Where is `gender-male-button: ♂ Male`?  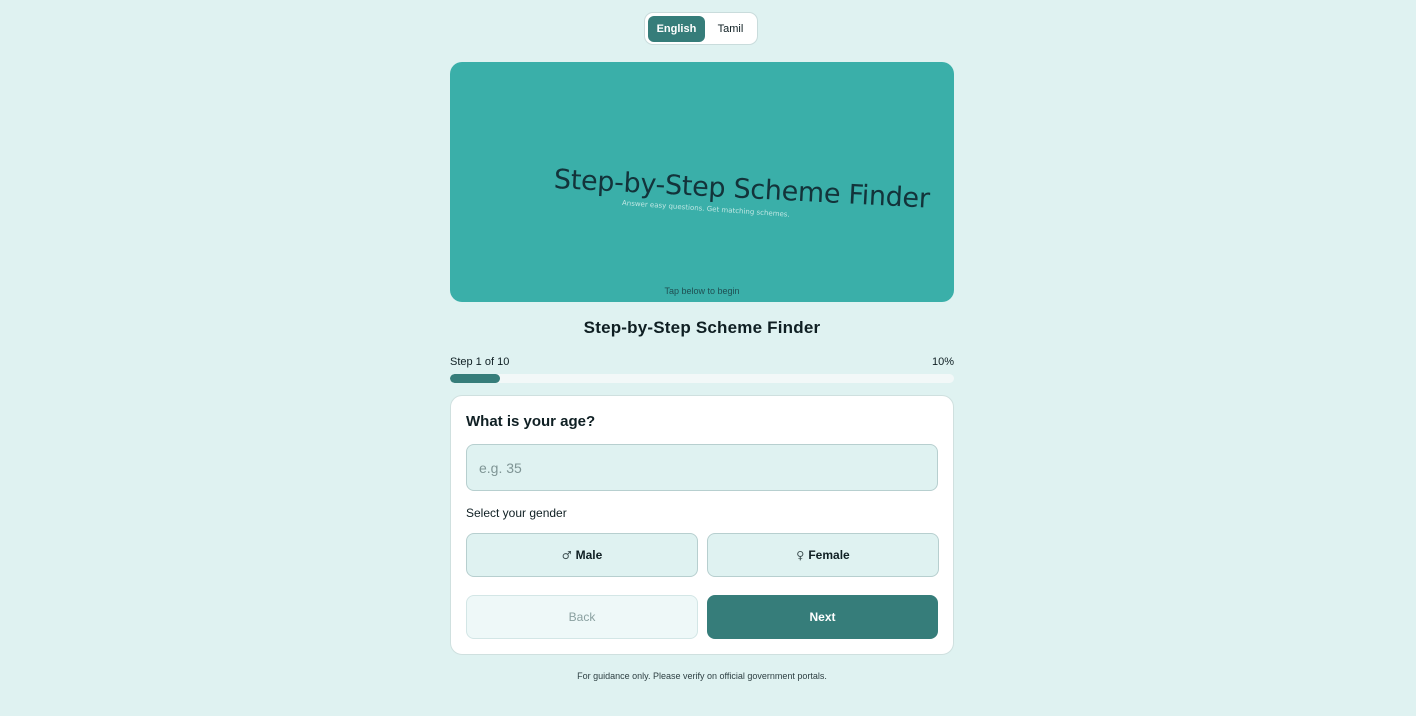
gender-male-button: ♂ Male is located at coordinates (582, 555).